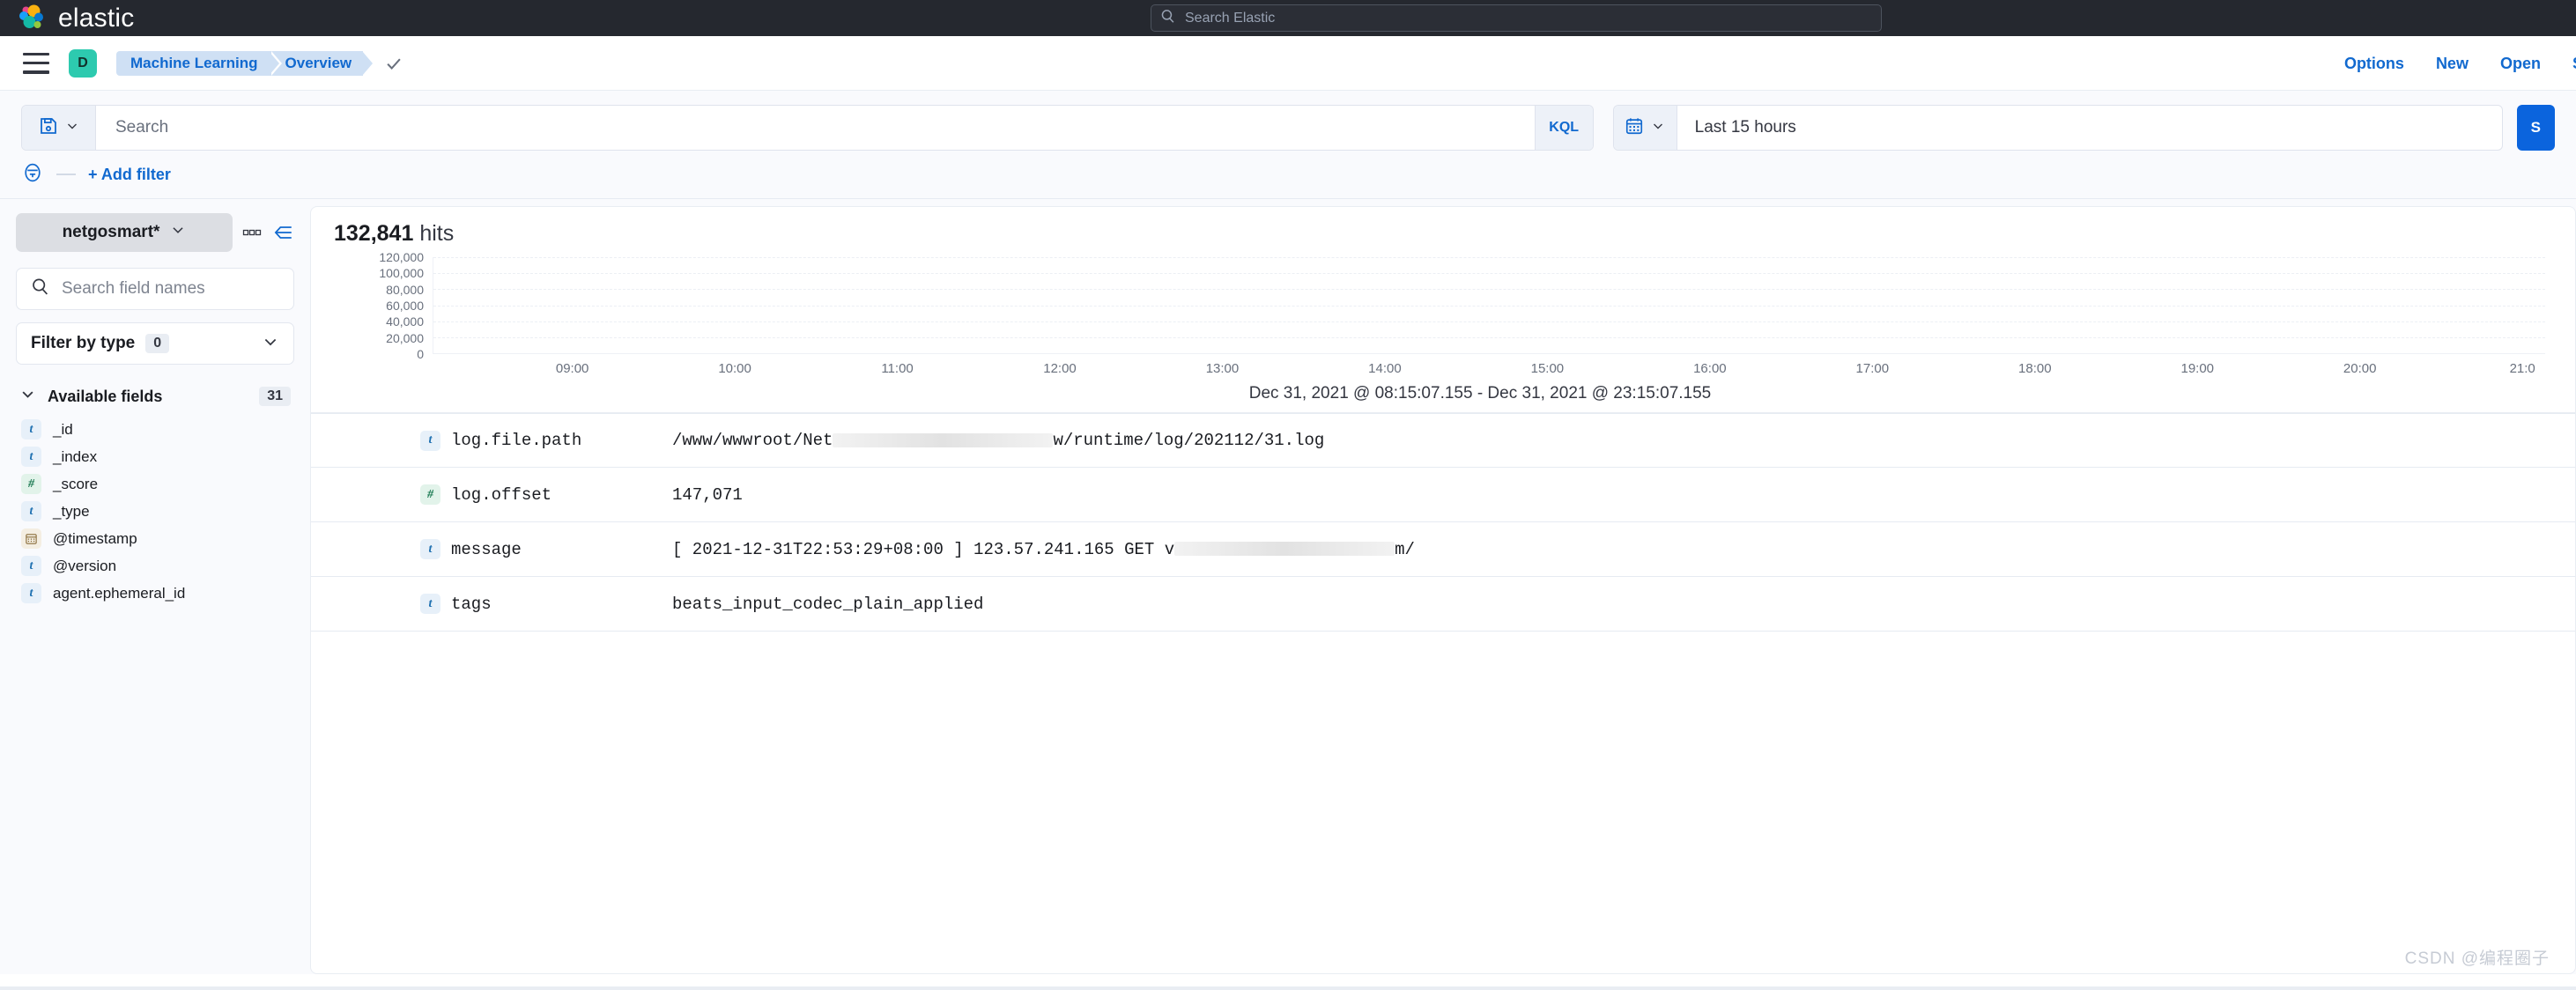 The width and height of the screenshot is (2576, 990). What do you see at coordinates (405, 306) in the screenshot?
I see `chart-y-tick: 60,000` at bounding box center [405, 306].